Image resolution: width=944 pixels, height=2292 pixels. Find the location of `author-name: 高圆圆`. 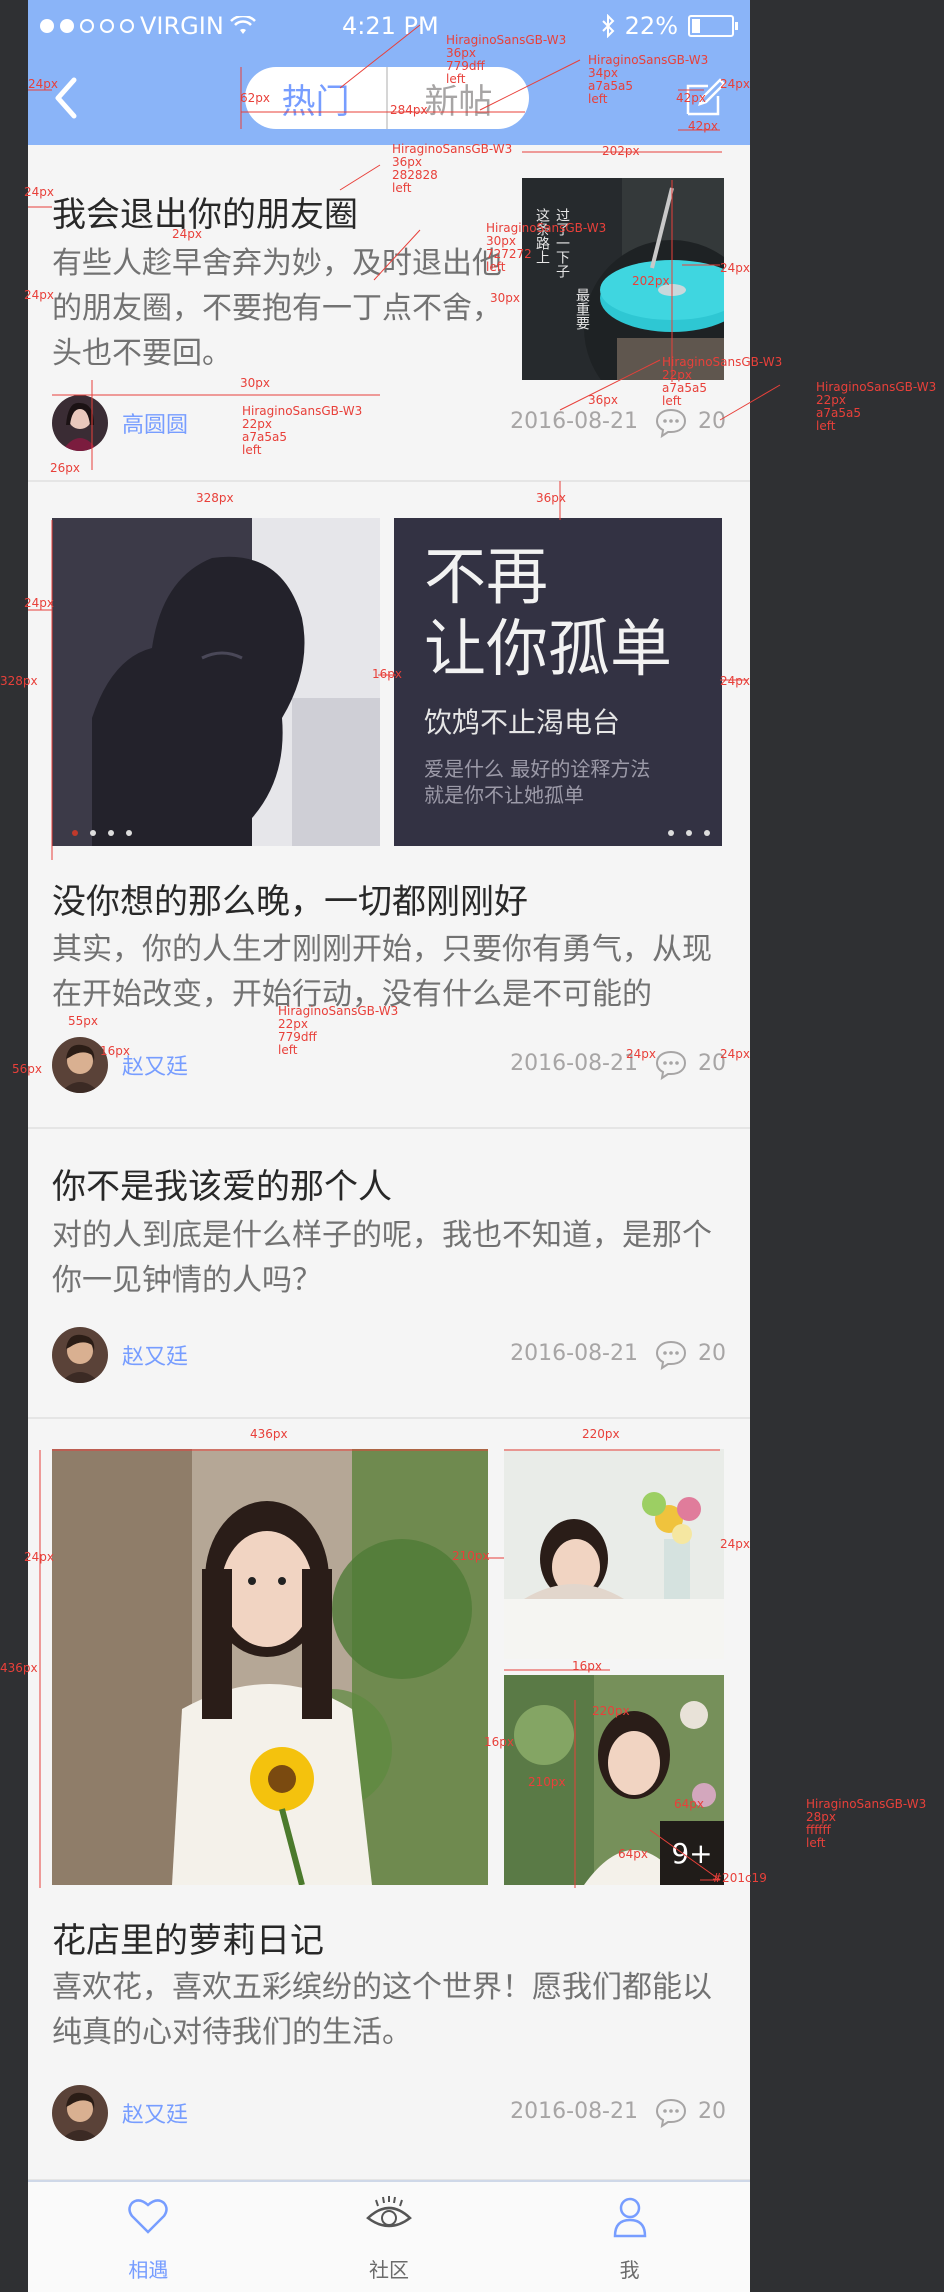

author-name: 高圆圆 is located at coordinates (155, 423).